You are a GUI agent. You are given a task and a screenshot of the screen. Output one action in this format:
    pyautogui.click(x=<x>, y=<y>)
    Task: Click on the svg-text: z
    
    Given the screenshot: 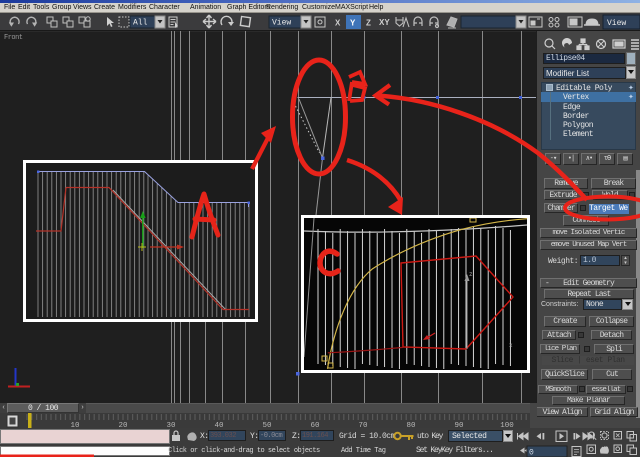 What is the action you would take?
    pyautogui.click(x=471, y=274)
    